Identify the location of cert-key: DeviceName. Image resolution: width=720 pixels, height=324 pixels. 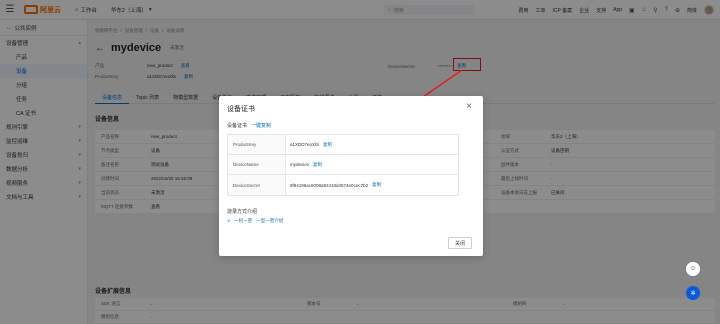
(257, 164).